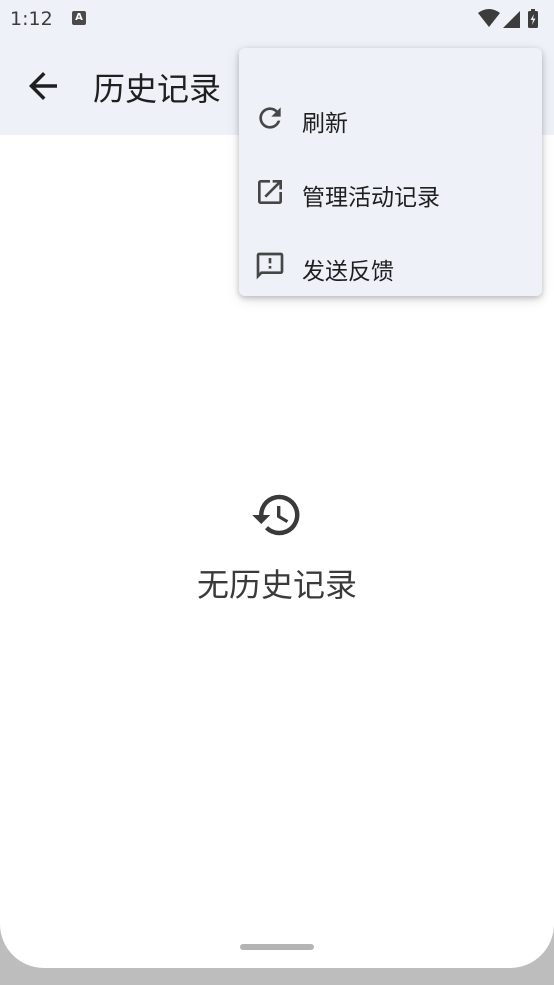 This screenshot has width=554, height=985. I want to click on overflow-menu: 刷新 管理活动记录 发送反馈, so click(390, 172).